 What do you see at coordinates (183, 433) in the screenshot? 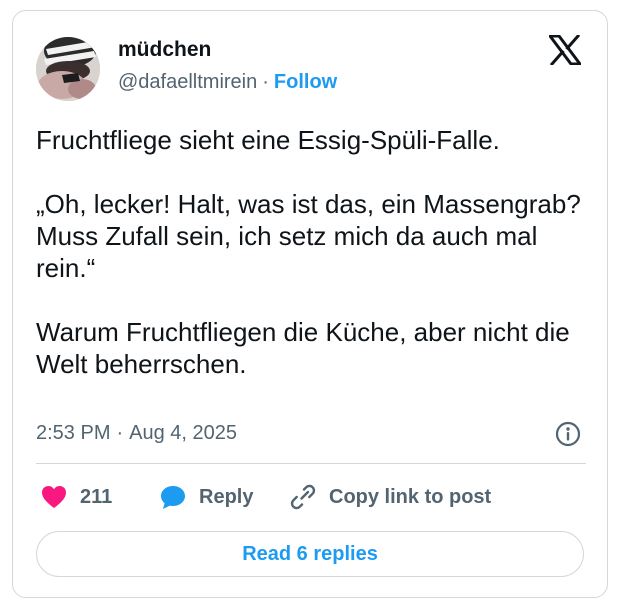
I see `tweet-date: Aug 4, 2025` at bounding box center [183, 433].